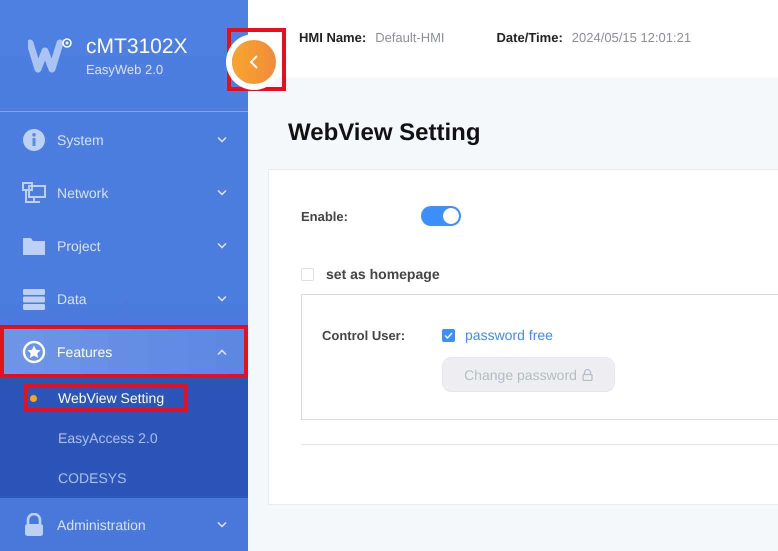 The image size is (778, 551). Describe the element at coordinates (124, 478) in the screenshot. I see `submenu-item: CODESYS` at that location.